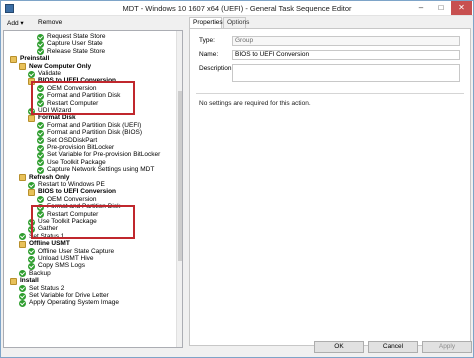 Image resolution: width=474 pixels, height=358 pixels. I want to click on apply-button: Apply, so click(447, 347).